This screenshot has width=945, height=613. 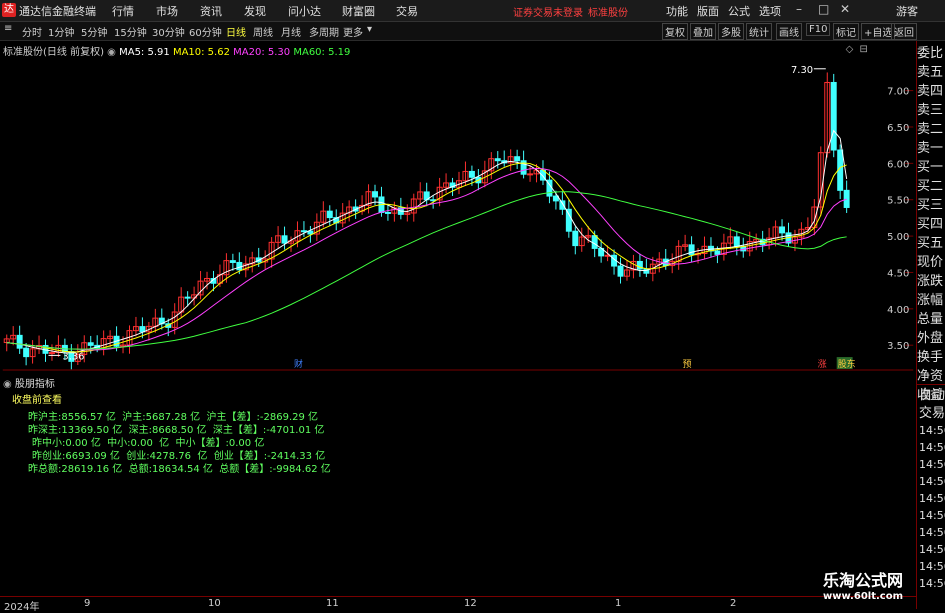 I want to click on menu-function: 功能, so click(x=677, y=11).